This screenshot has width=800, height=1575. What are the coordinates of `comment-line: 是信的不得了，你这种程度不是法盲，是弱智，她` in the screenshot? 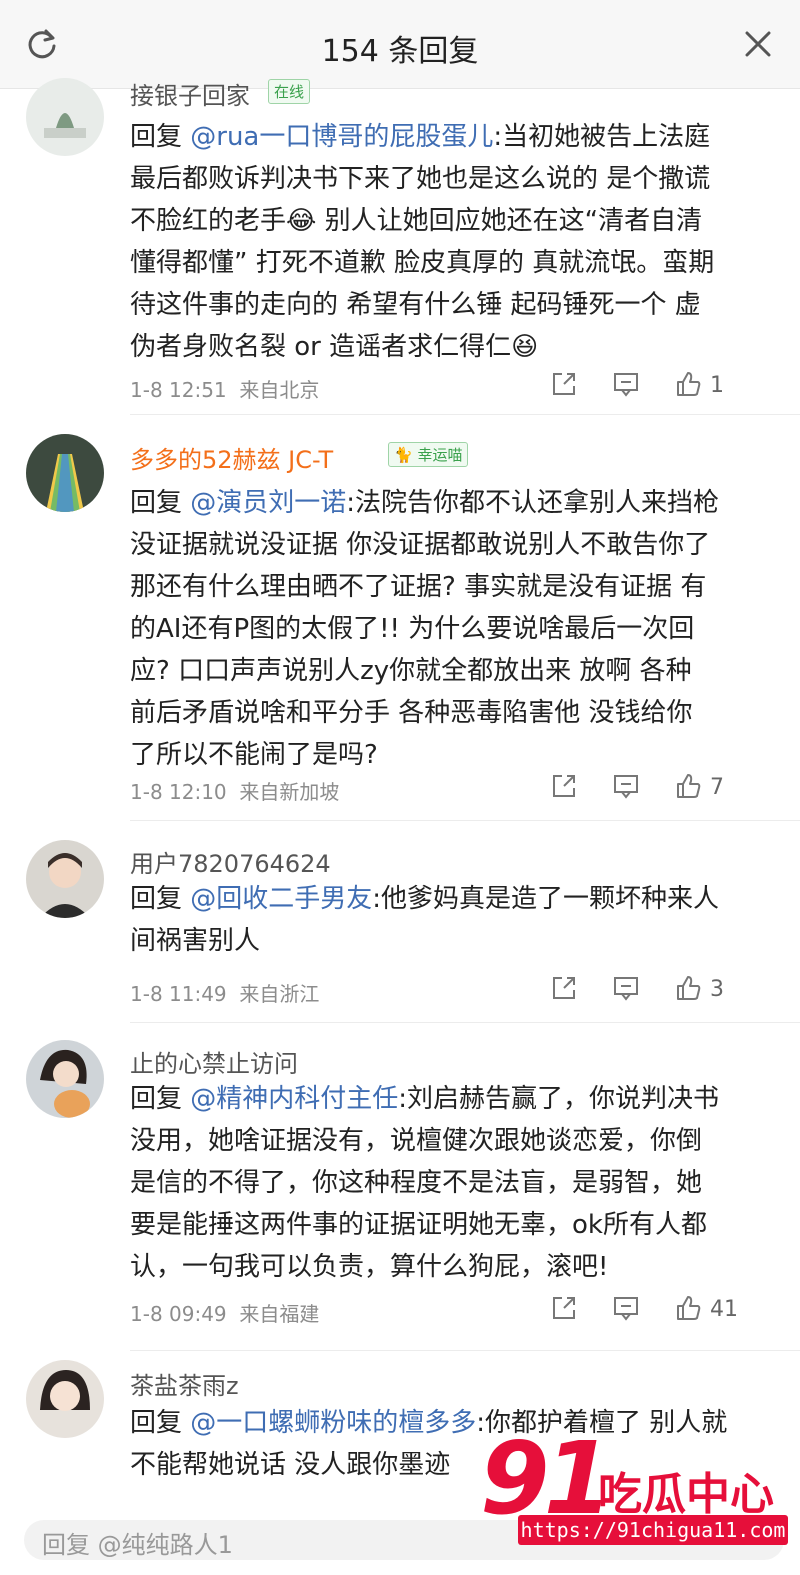 It's located at (416, 1183).